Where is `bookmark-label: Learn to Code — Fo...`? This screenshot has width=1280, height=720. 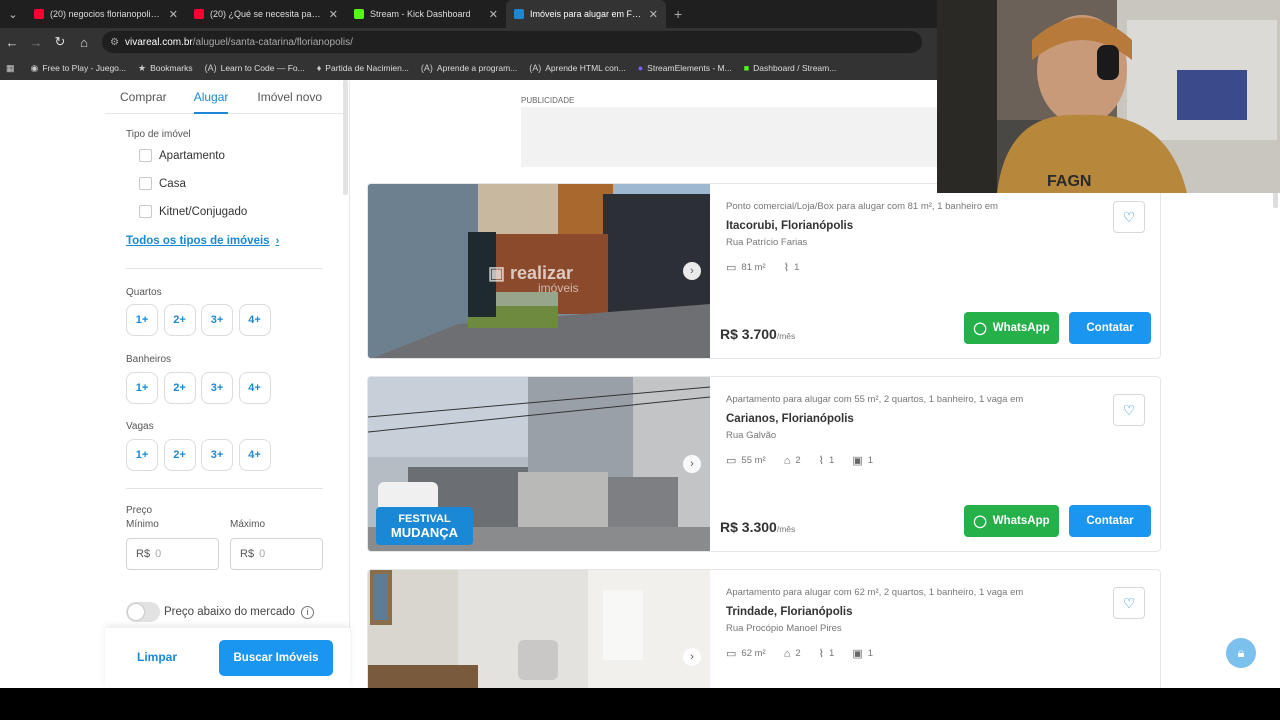 bookmark-label: Learn to Code — Fo... is located at coordinates (262, 68).